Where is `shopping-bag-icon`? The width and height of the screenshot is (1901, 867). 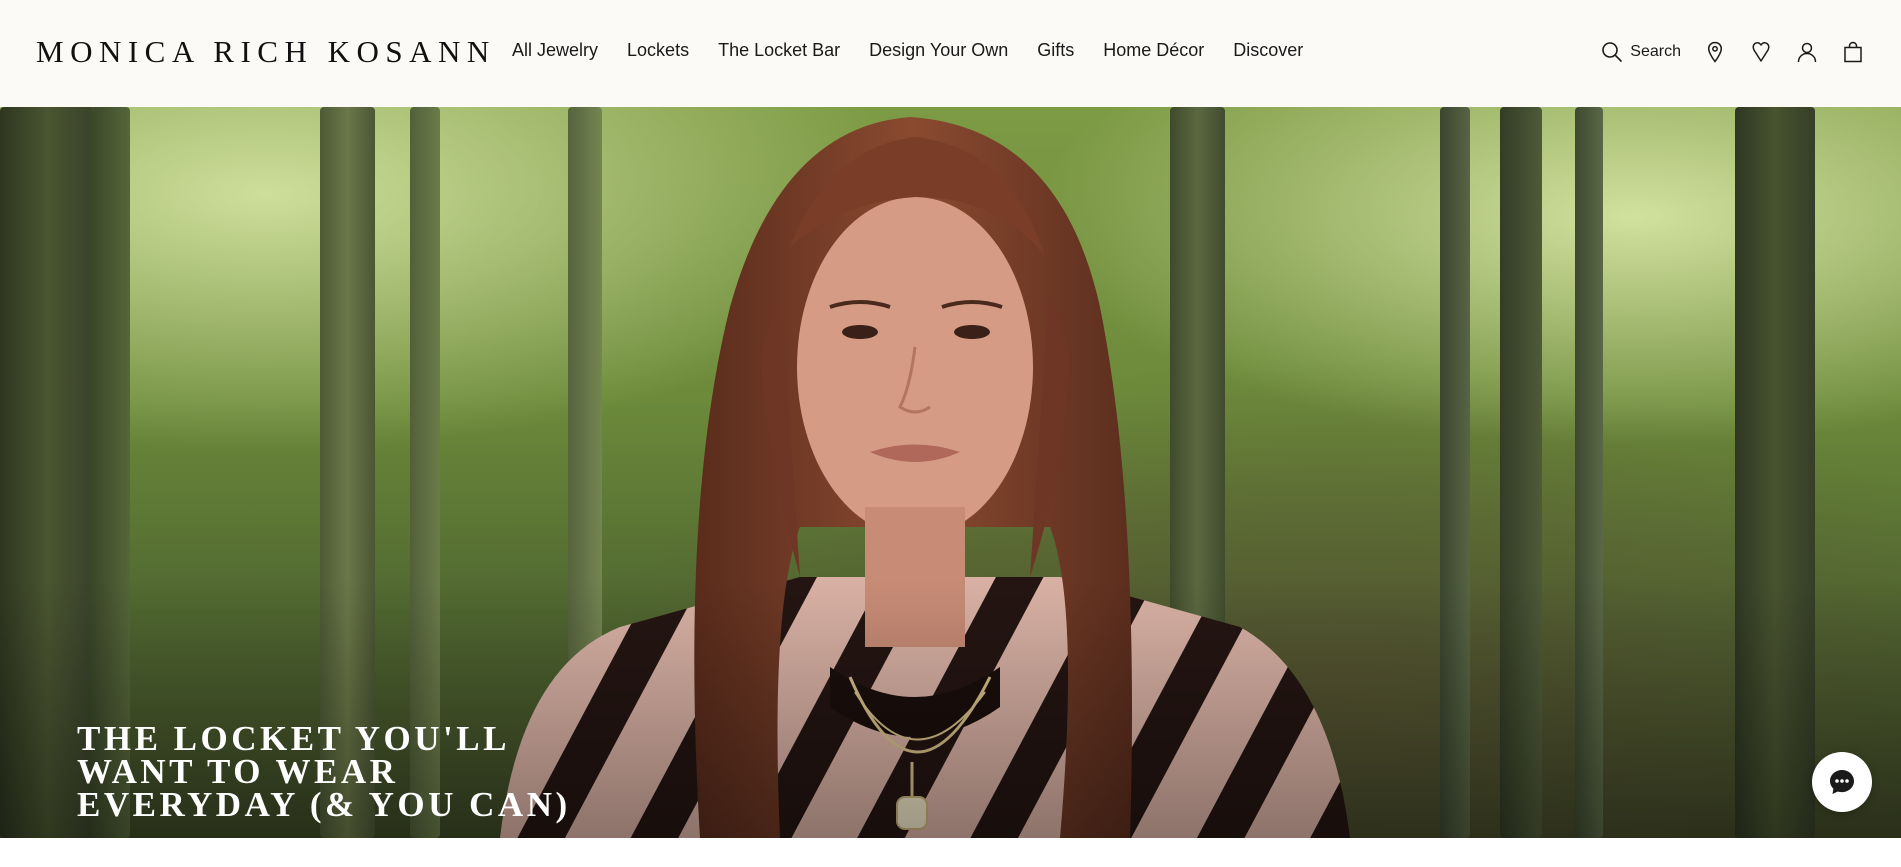
shopping-bag-icon is located at coordinates (1853, 52).